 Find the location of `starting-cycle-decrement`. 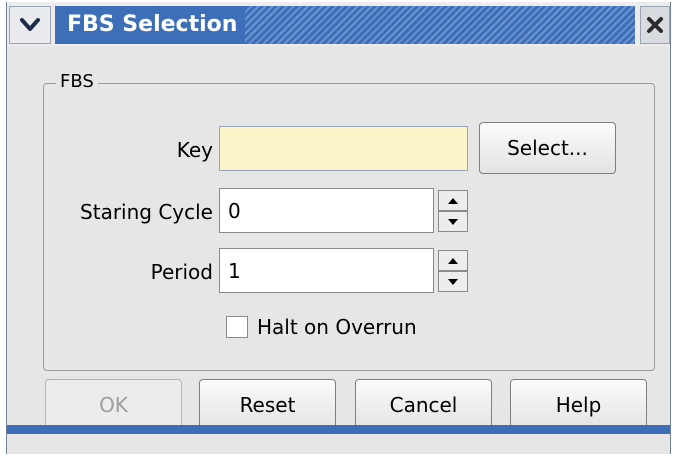

starting-cycle-decrement is located at coordinates (453, 221).